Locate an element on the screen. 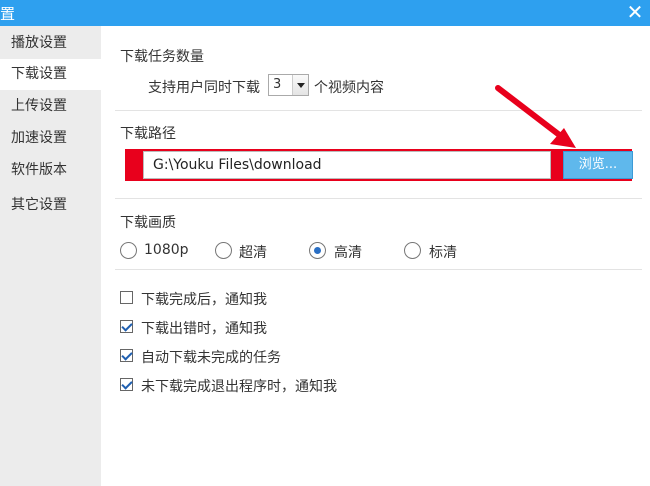  quality-radio-1080p is located at coordinates (128, 250).